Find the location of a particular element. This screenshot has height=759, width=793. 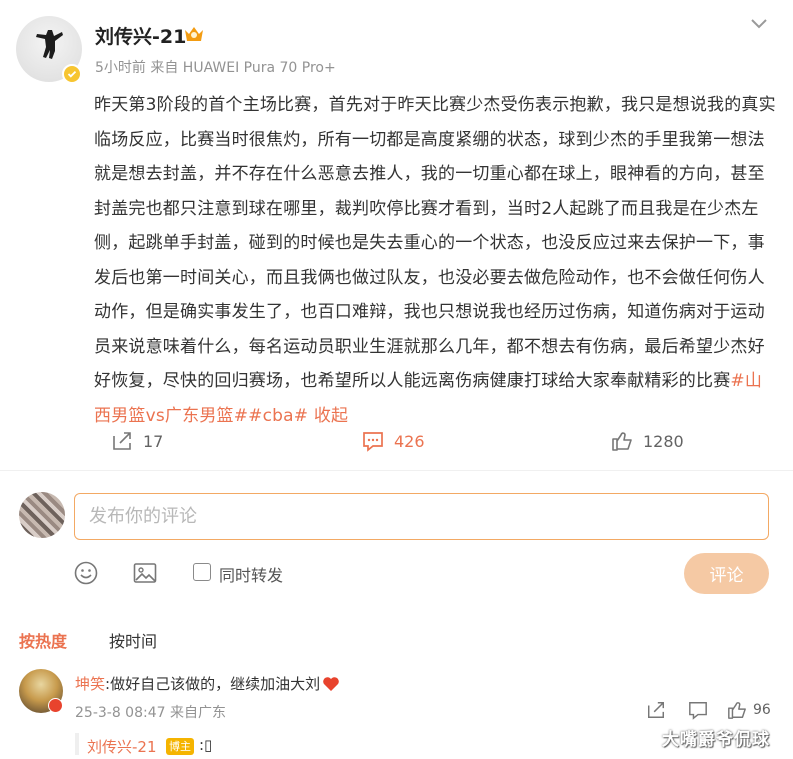

comment-reply-button is located at coordinates (698, 710).